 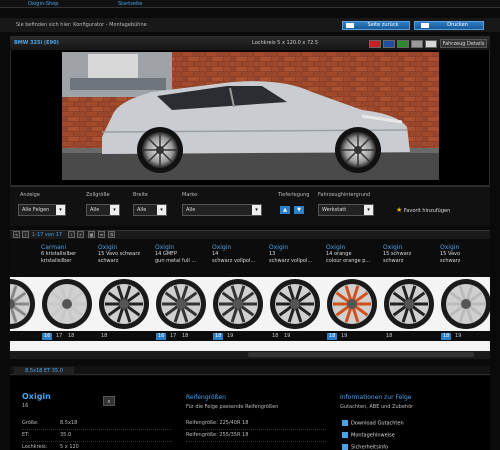 I want to click on rim-card: Oxigin 14 GMFP gun metal full ... 16 17 18, so click(x=181, y=296).